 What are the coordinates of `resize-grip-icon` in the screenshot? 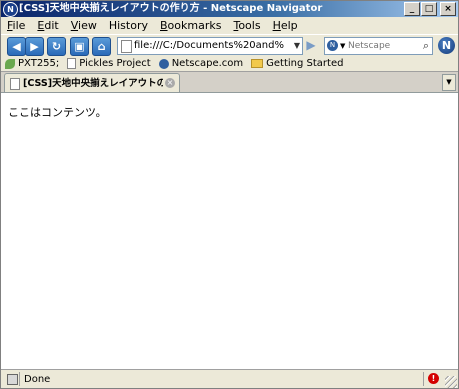 It's located at (451, 382).